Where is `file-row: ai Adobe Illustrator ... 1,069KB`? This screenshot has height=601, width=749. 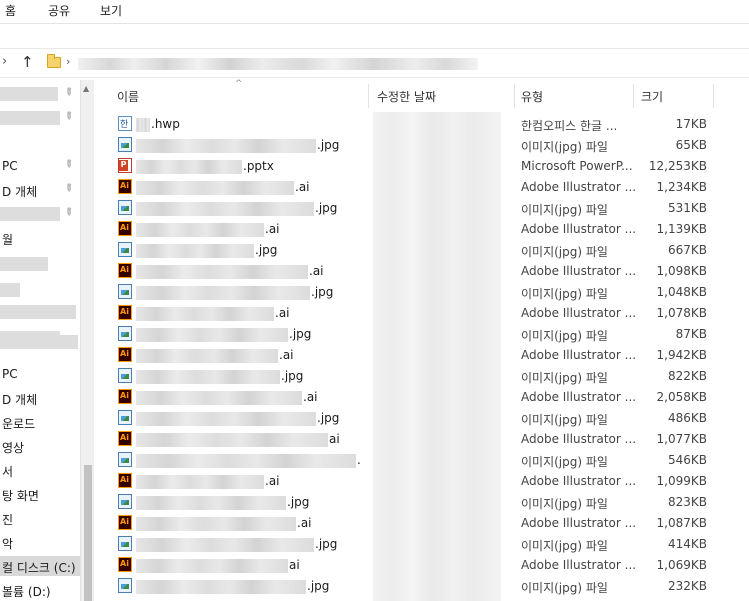
file-row: ai Adobe Illustrator ... 1,069KB is located at coordinates (424, 565).